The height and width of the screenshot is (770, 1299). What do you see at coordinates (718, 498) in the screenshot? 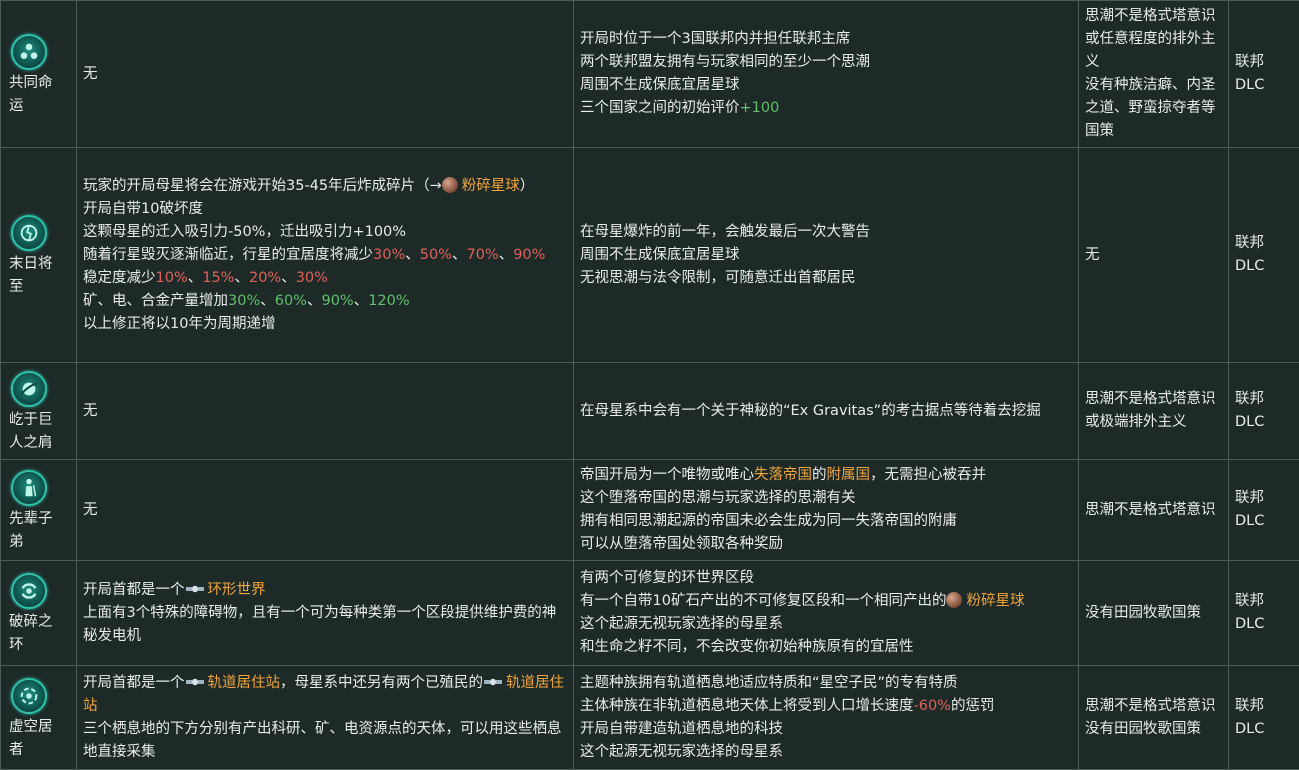
I see `text-segment: 这个堕落帝国的思潮与玩家选择的思潮有关` at bounding box center [718, 498].